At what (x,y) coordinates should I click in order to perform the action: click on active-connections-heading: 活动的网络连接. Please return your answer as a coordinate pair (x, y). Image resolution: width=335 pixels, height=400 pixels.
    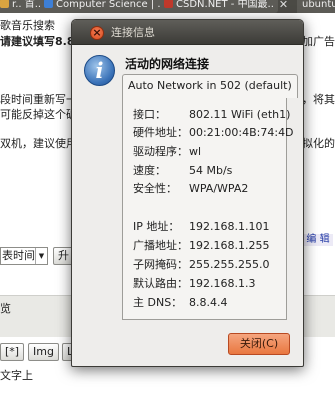
    Looking at the image, I should click on (167, 64).